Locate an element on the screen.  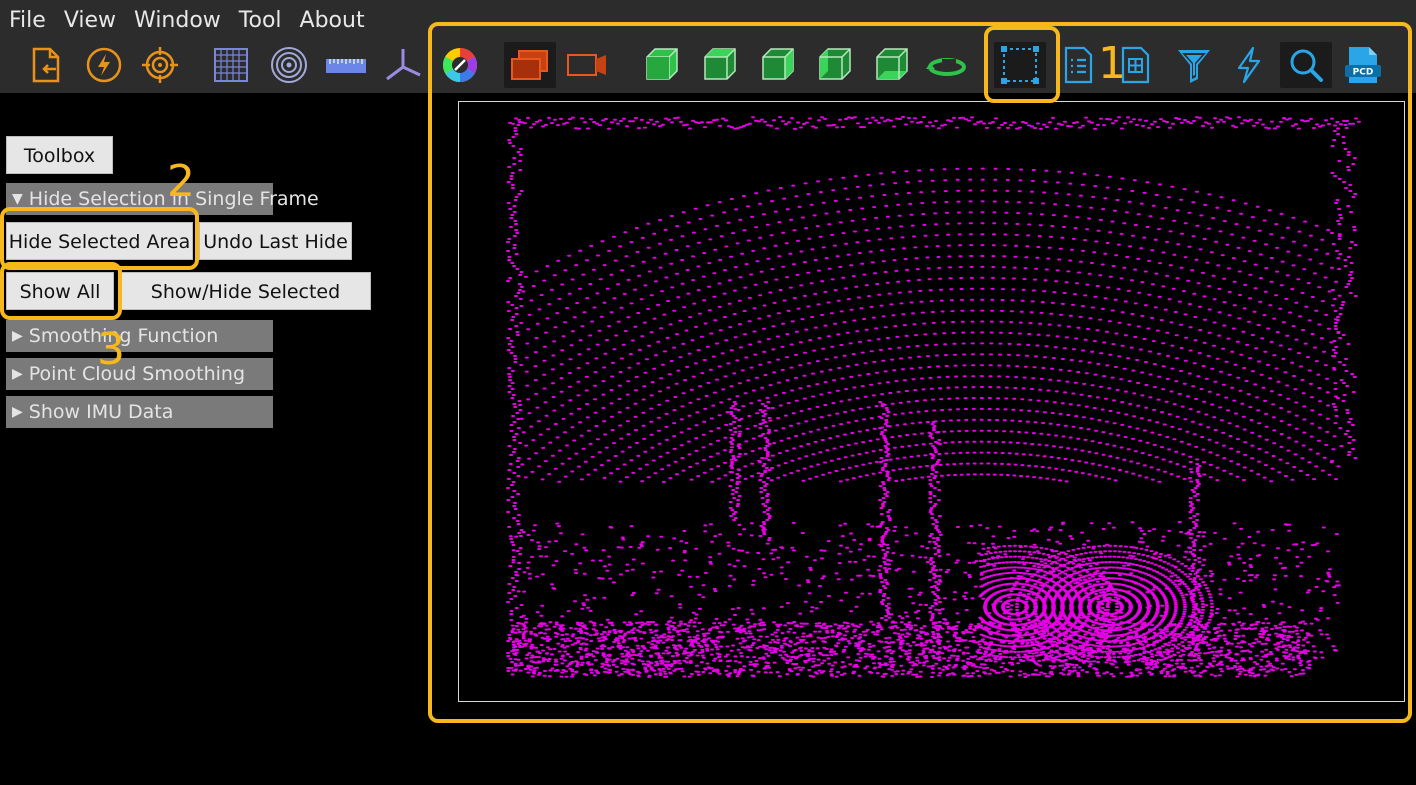
smoothing-function-section: ▶ Smoothing Function is located at coordinates (139, 336).